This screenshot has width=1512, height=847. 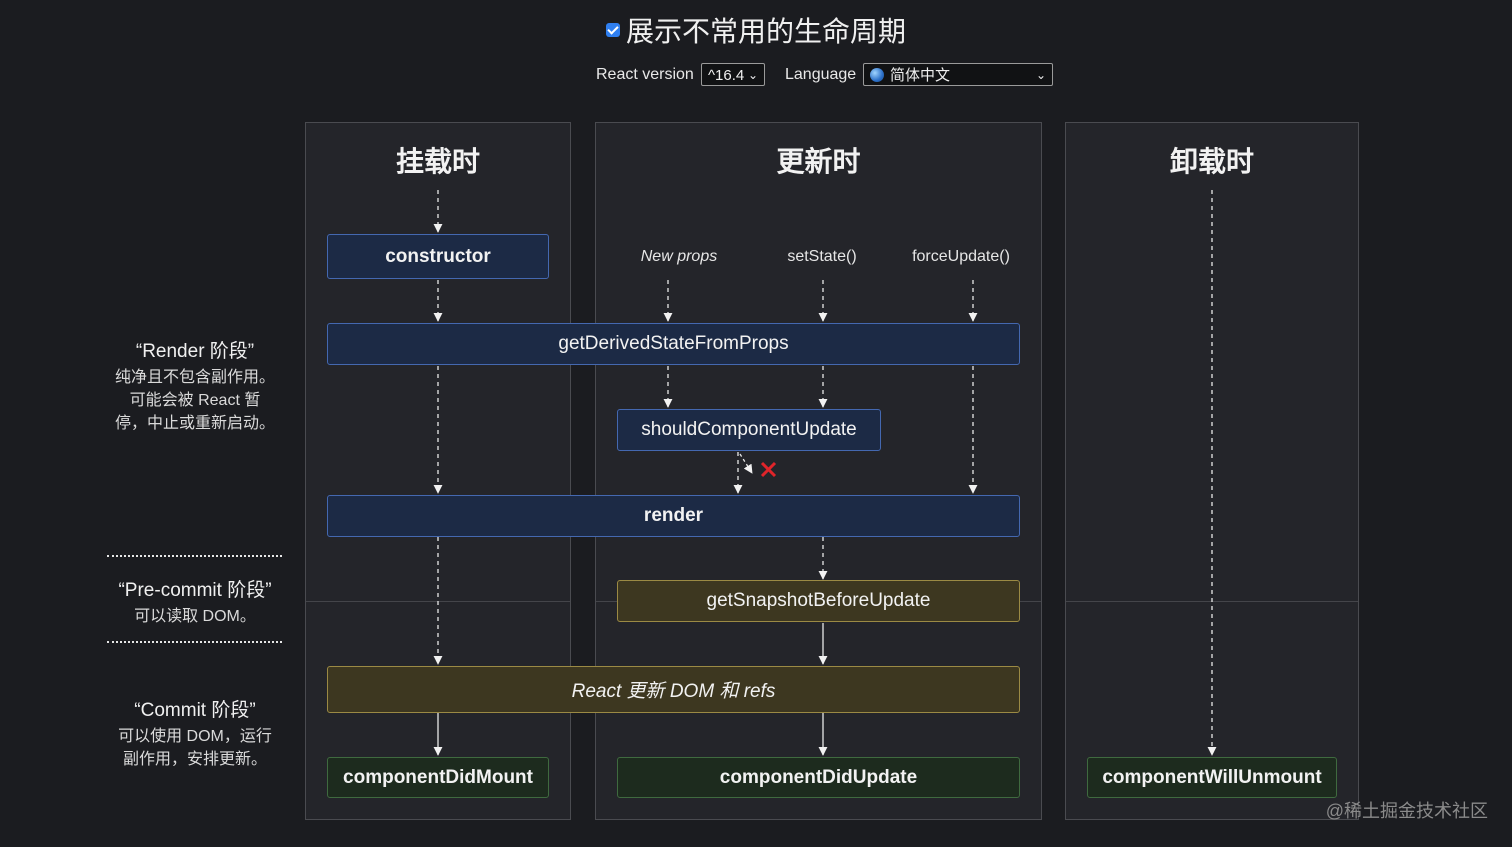 What do you see at coordinates (1212, 777) in the screenshot?
I see `component-will-unmount-box: componentWillUnmount` at bounding box center [1212, 777].